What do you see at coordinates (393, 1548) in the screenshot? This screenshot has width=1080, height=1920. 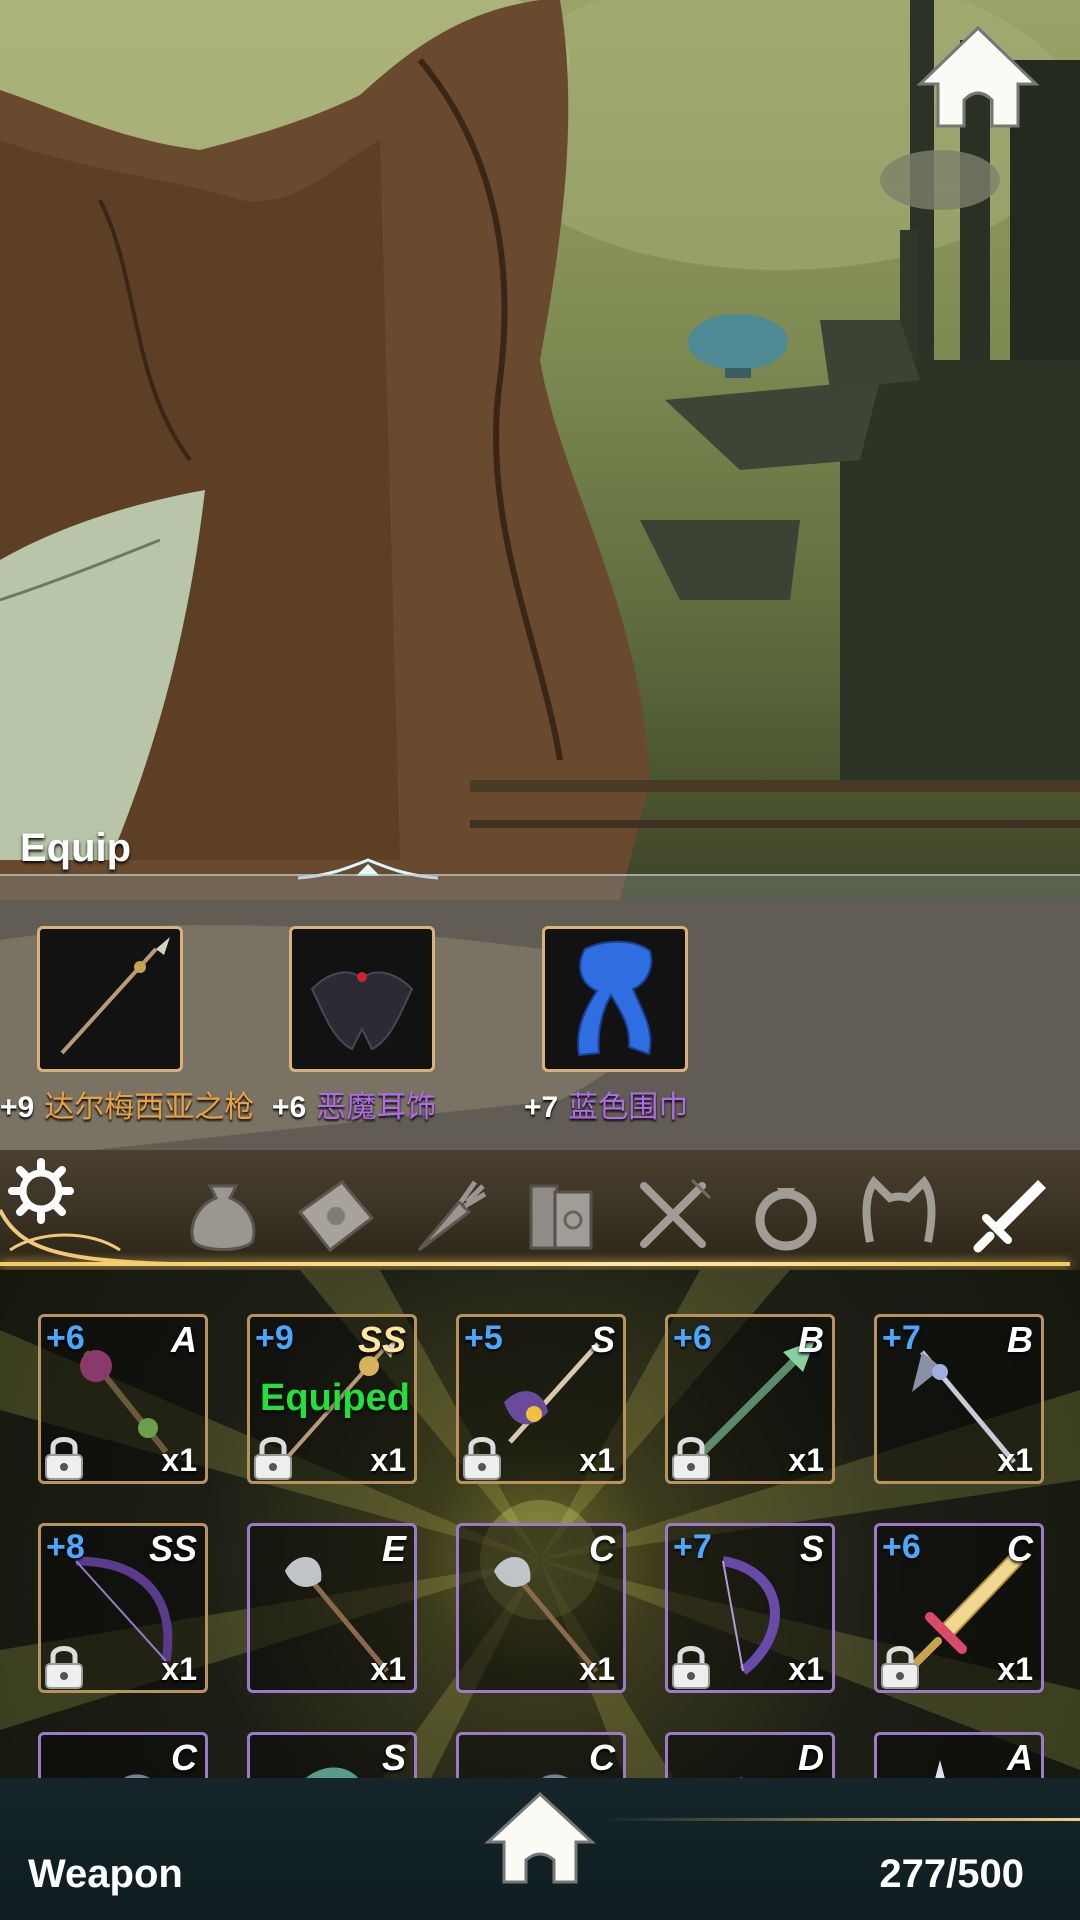 I see `grade-badge: E` at bounding box center [393, 1548].